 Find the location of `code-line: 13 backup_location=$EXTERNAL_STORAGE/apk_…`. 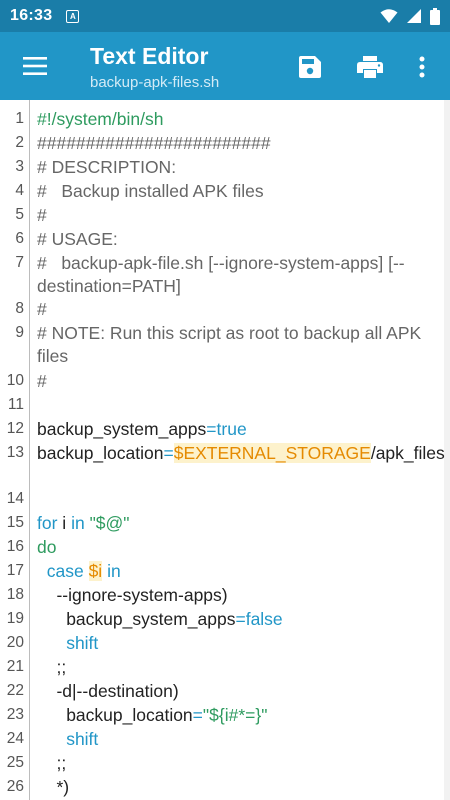

code-line: 13 backup_location=$EXTERNAL_STORAGE/apk_… is located at coordinates (225, 452).